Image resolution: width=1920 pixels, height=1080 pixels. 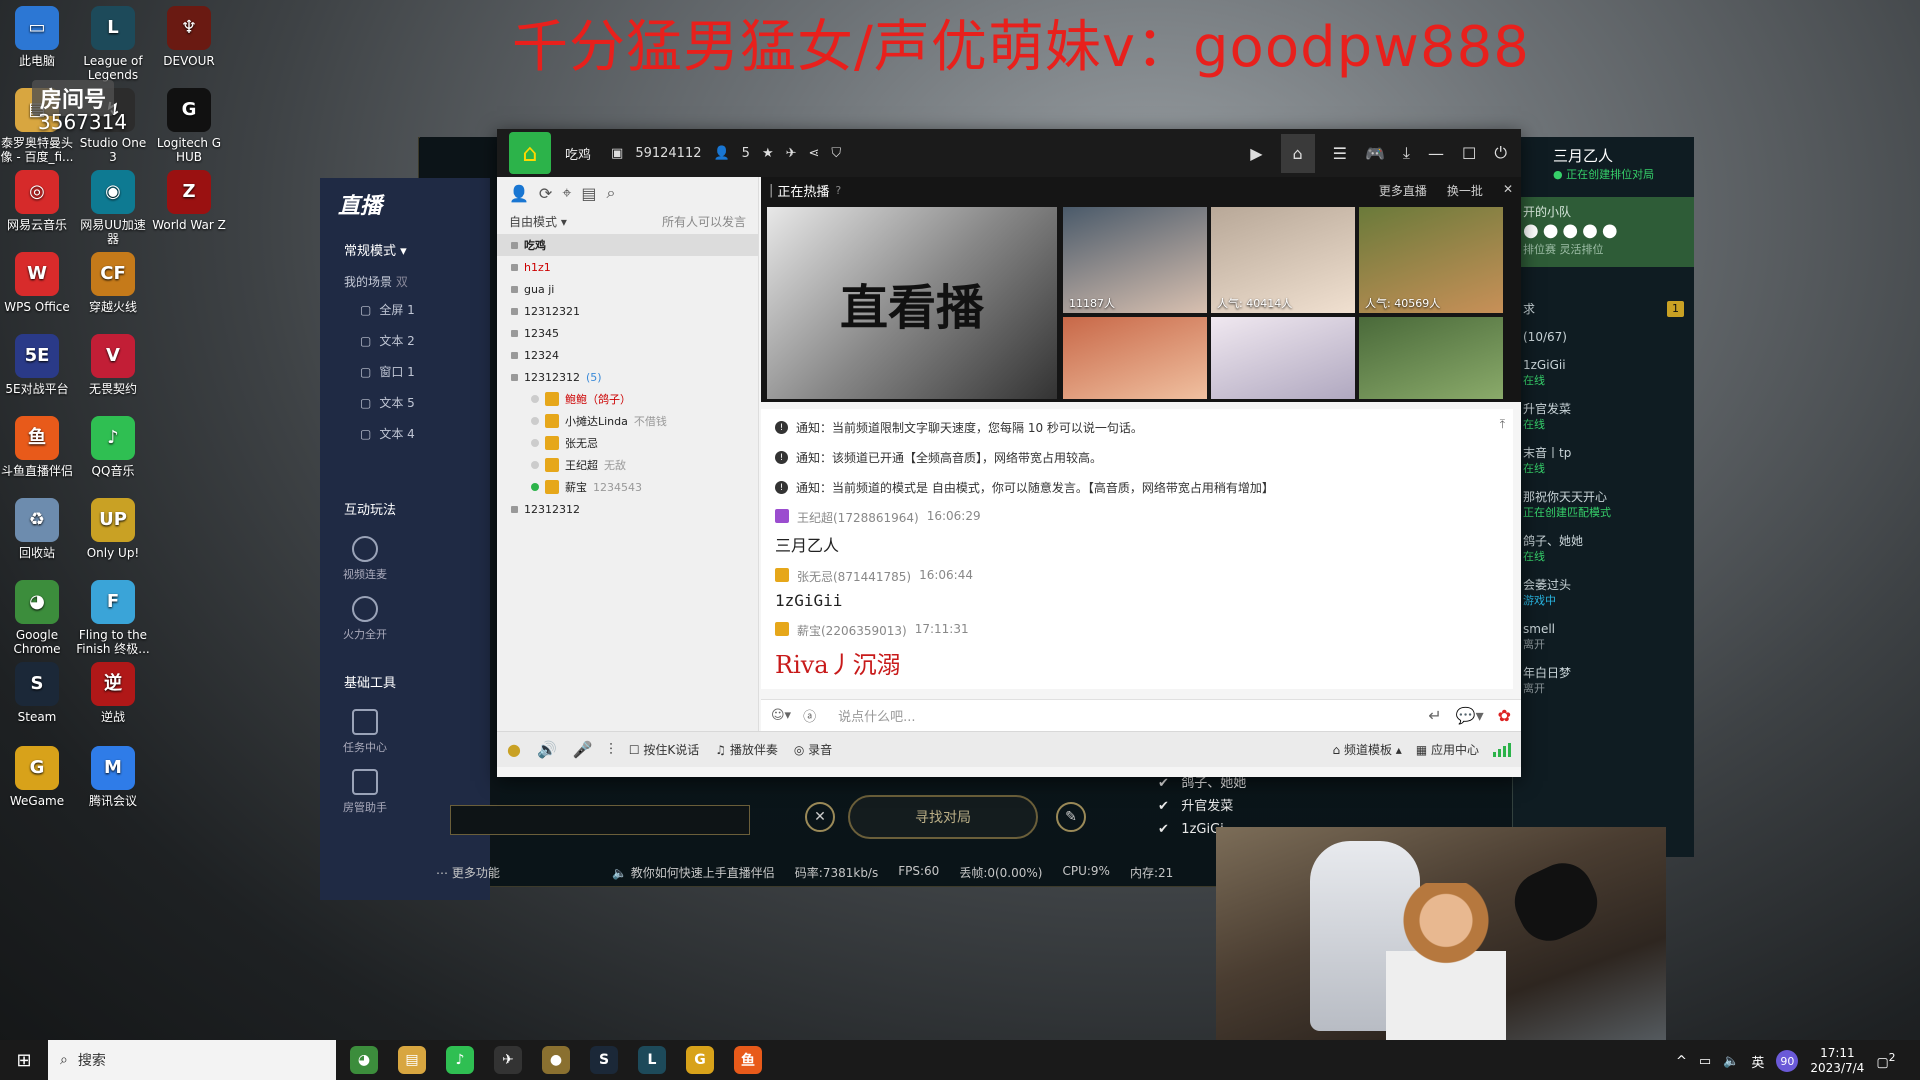 What do you see at coordinates (610, 193) in the screenshot?
I see `search-icon: ⌕` at bounding box center [610, 193].